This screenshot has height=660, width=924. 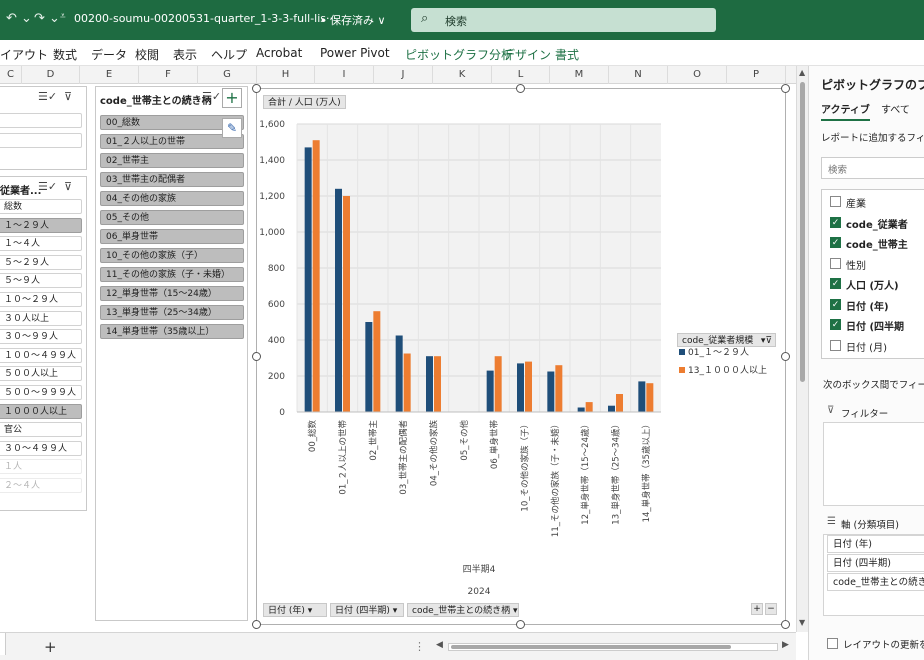 I want to click on slicer-item: ５～９人, so click(x=41, y=281).